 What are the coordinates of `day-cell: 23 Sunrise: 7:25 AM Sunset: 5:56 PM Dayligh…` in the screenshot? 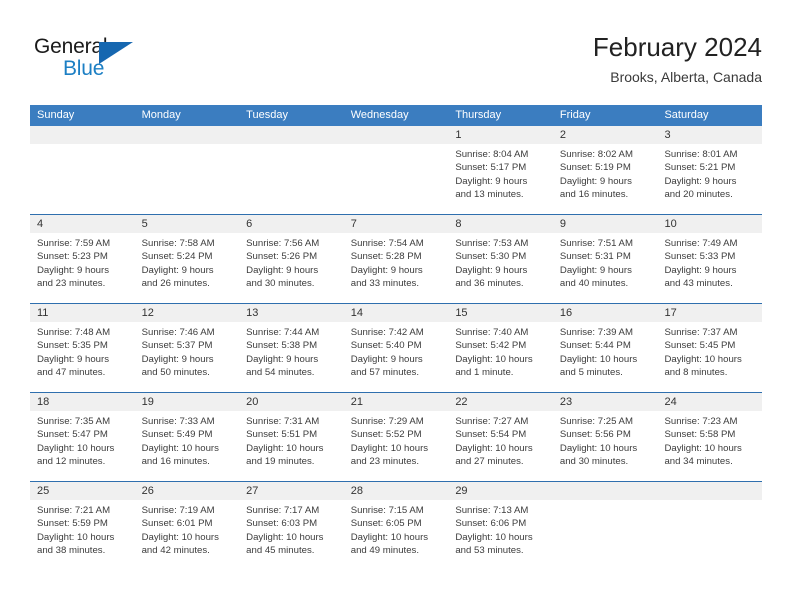 It's located at (605, 437).